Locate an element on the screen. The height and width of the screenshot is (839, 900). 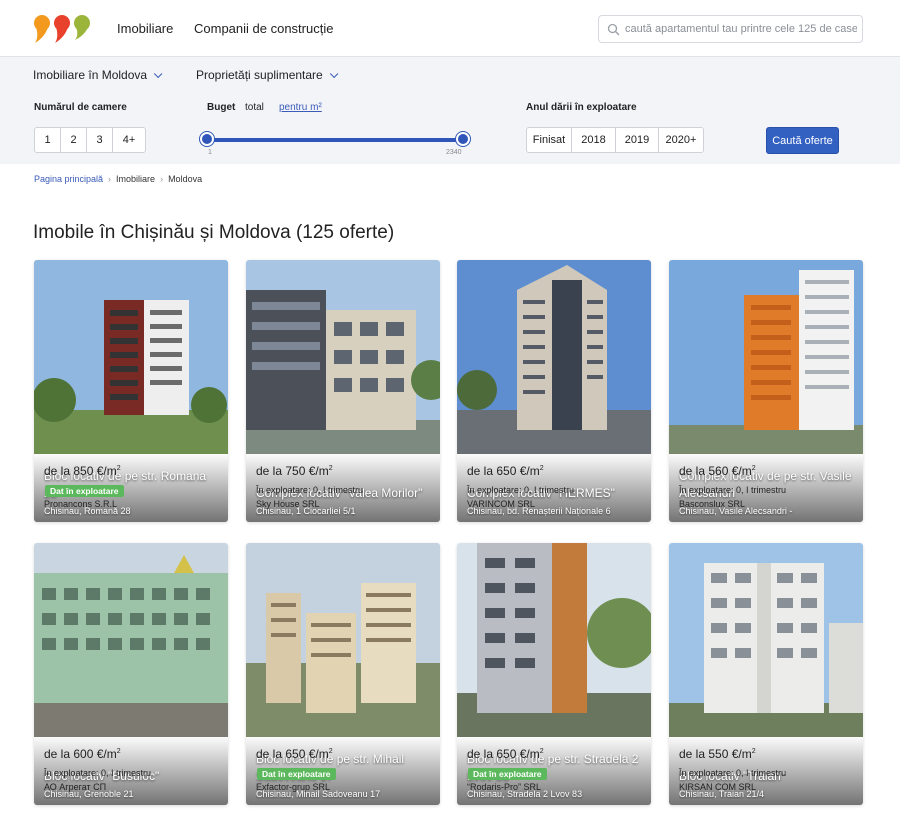
budget-min-value: 1 is located at coordinates (210, 152).